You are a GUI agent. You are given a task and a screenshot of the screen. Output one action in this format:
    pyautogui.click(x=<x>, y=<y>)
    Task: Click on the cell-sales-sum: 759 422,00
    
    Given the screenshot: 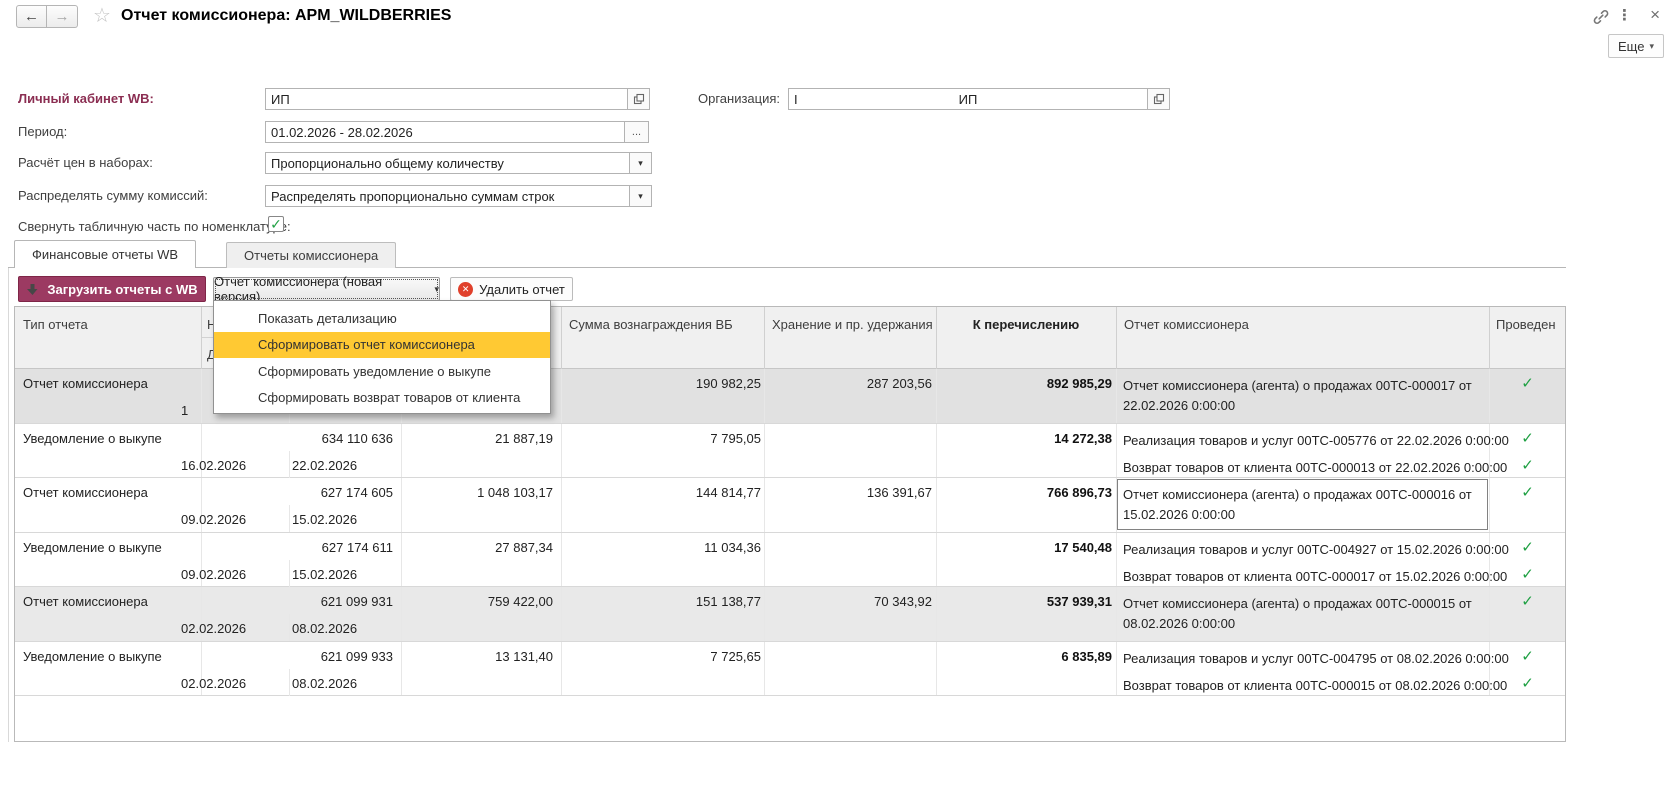 What is the action you would take?
    pyautogui.click(x=520, y=601)
    